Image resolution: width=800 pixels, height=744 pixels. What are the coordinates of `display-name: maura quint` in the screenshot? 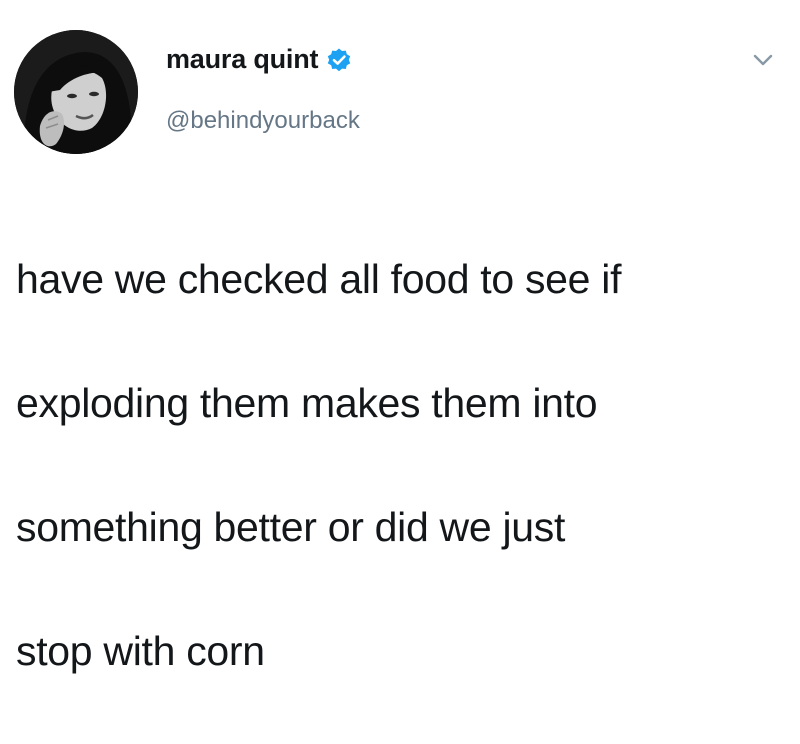 It's located at (242, 59).